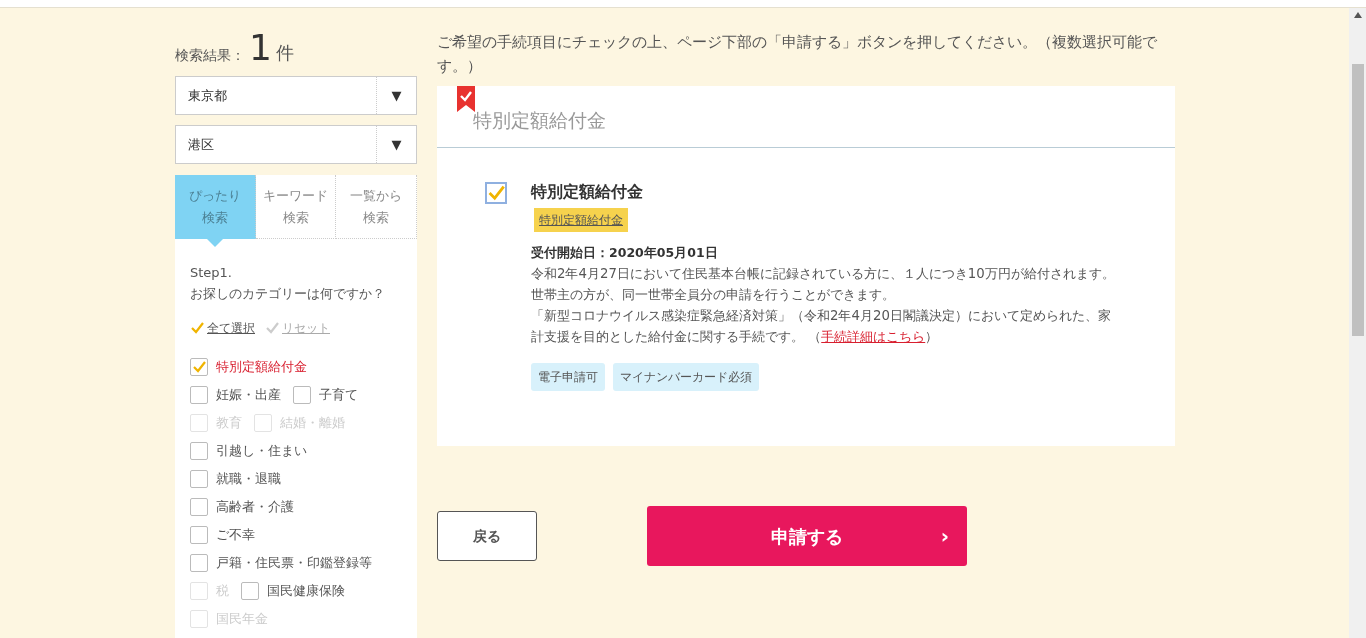 This screenshot has height=638, width=1366. Describe the element at coordinates (376, 207) in the screenshot. I see `search-tab: 一覧から 検索` at that location.